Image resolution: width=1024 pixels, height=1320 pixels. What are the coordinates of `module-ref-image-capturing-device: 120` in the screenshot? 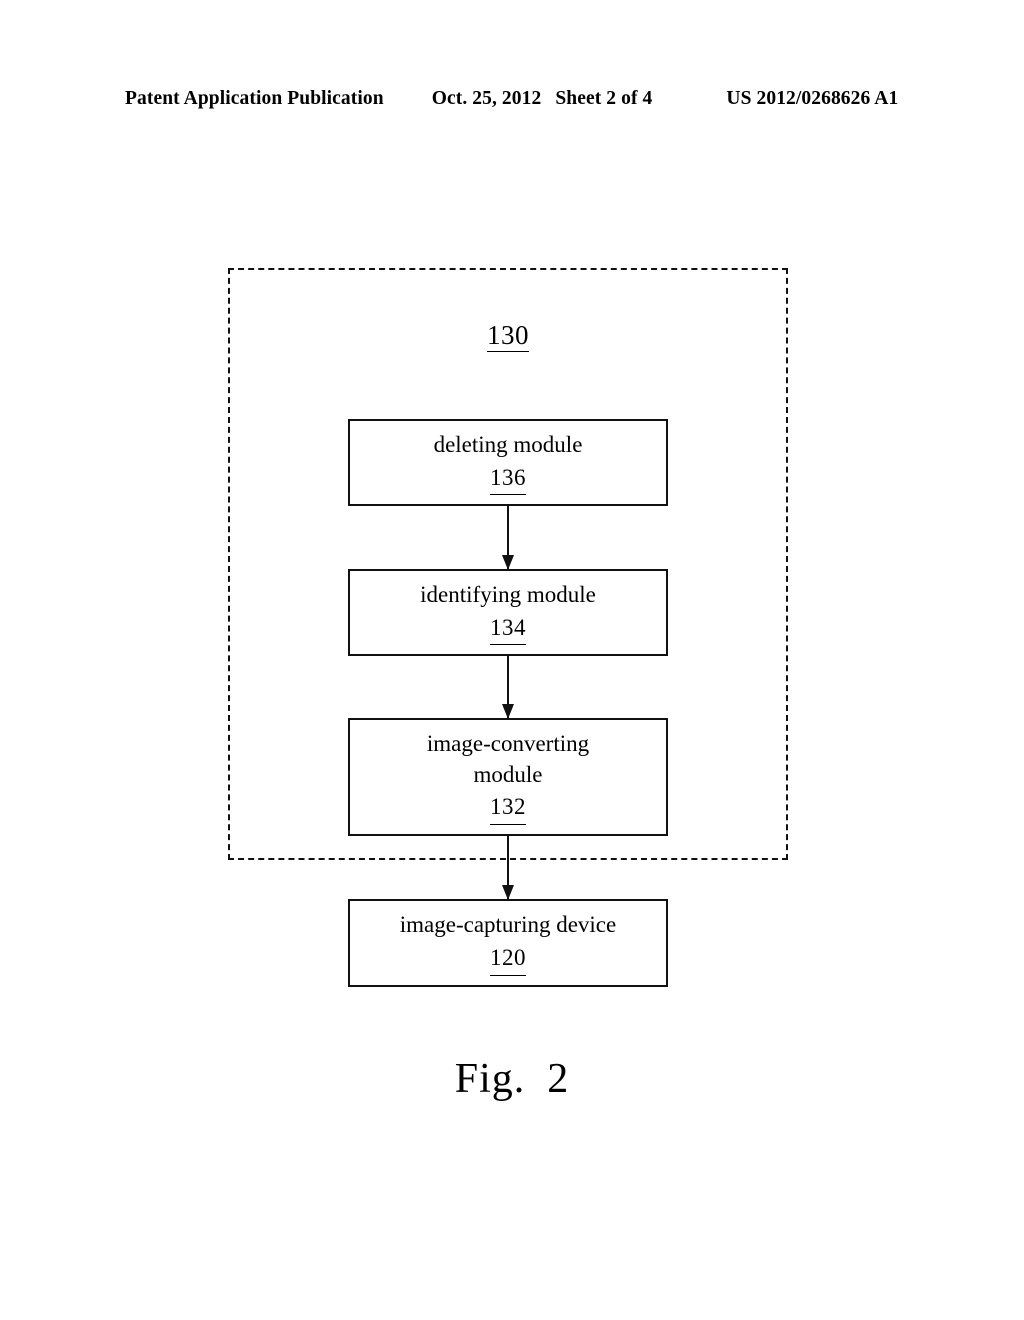 It's located at (508, 959).